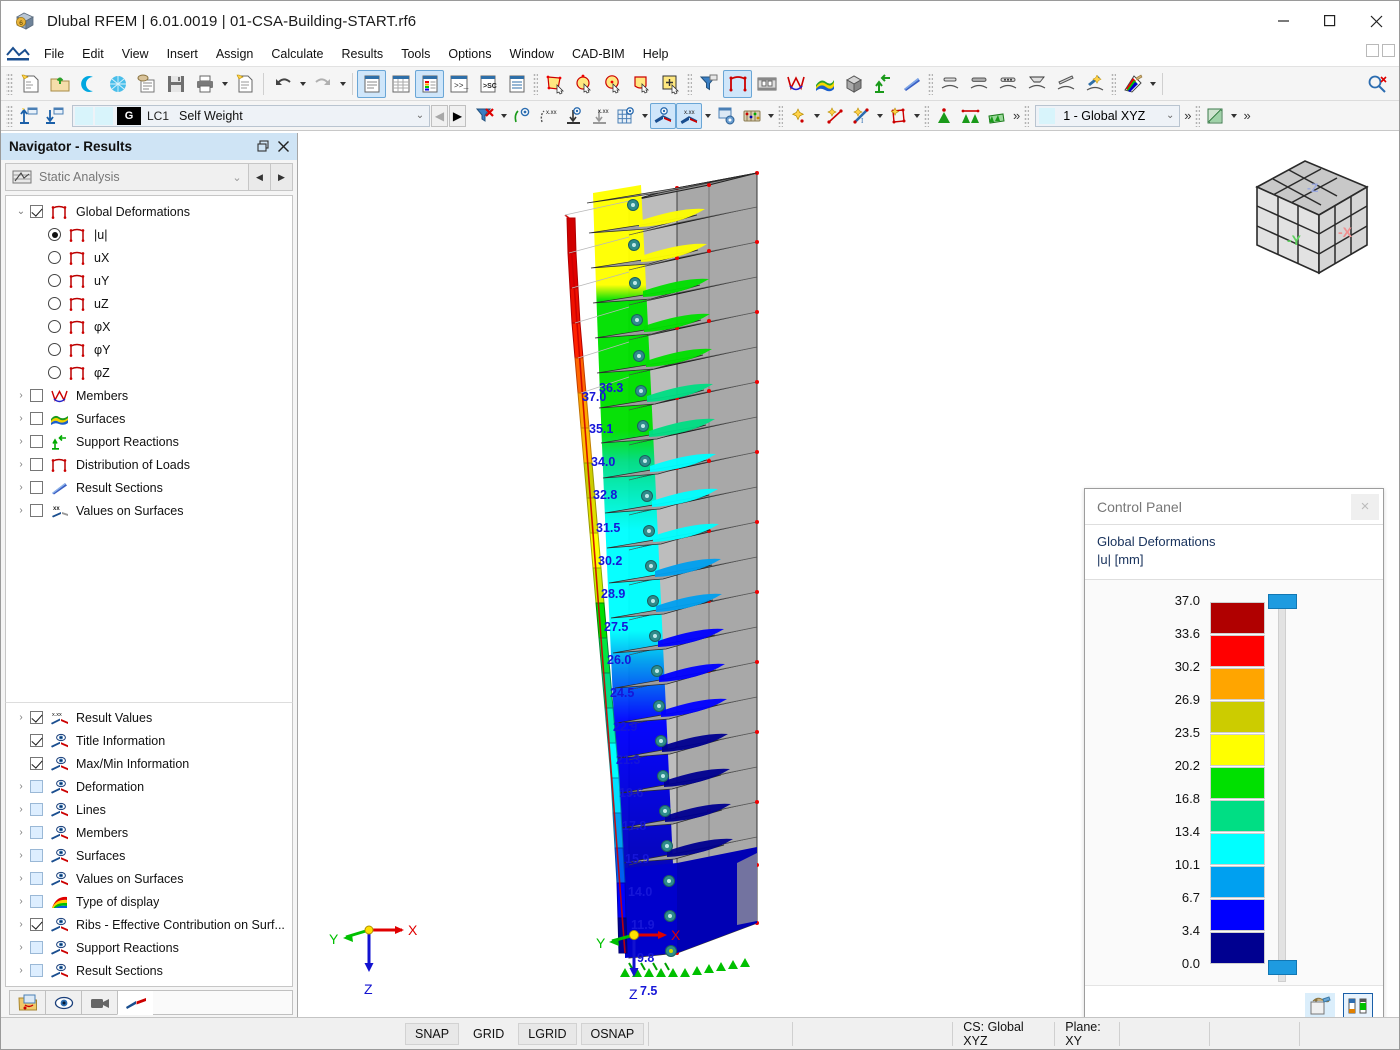 The image size is (1400, 1050). I want to click on menu-cad-bim: CAD-BIM, so click(598, 54).